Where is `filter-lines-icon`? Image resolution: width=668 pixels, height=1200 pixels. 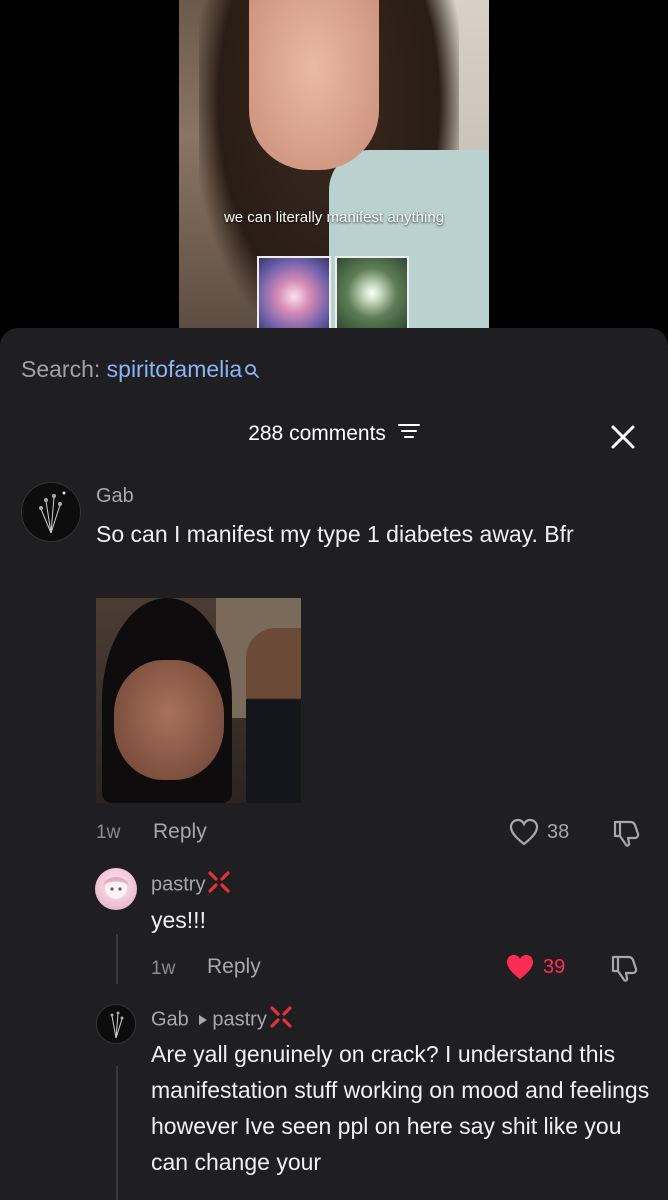
filter-lines-icon is located at coordinates (408, 434).